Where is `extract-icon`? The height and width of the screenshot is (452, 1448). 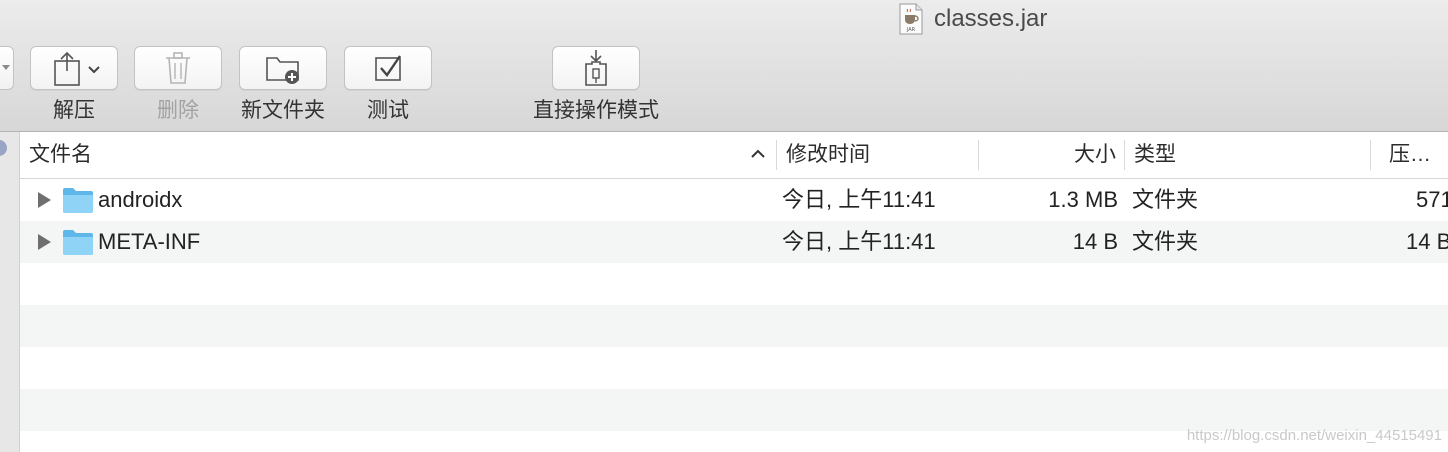
extract-icon is located at coordinates (77, 68).